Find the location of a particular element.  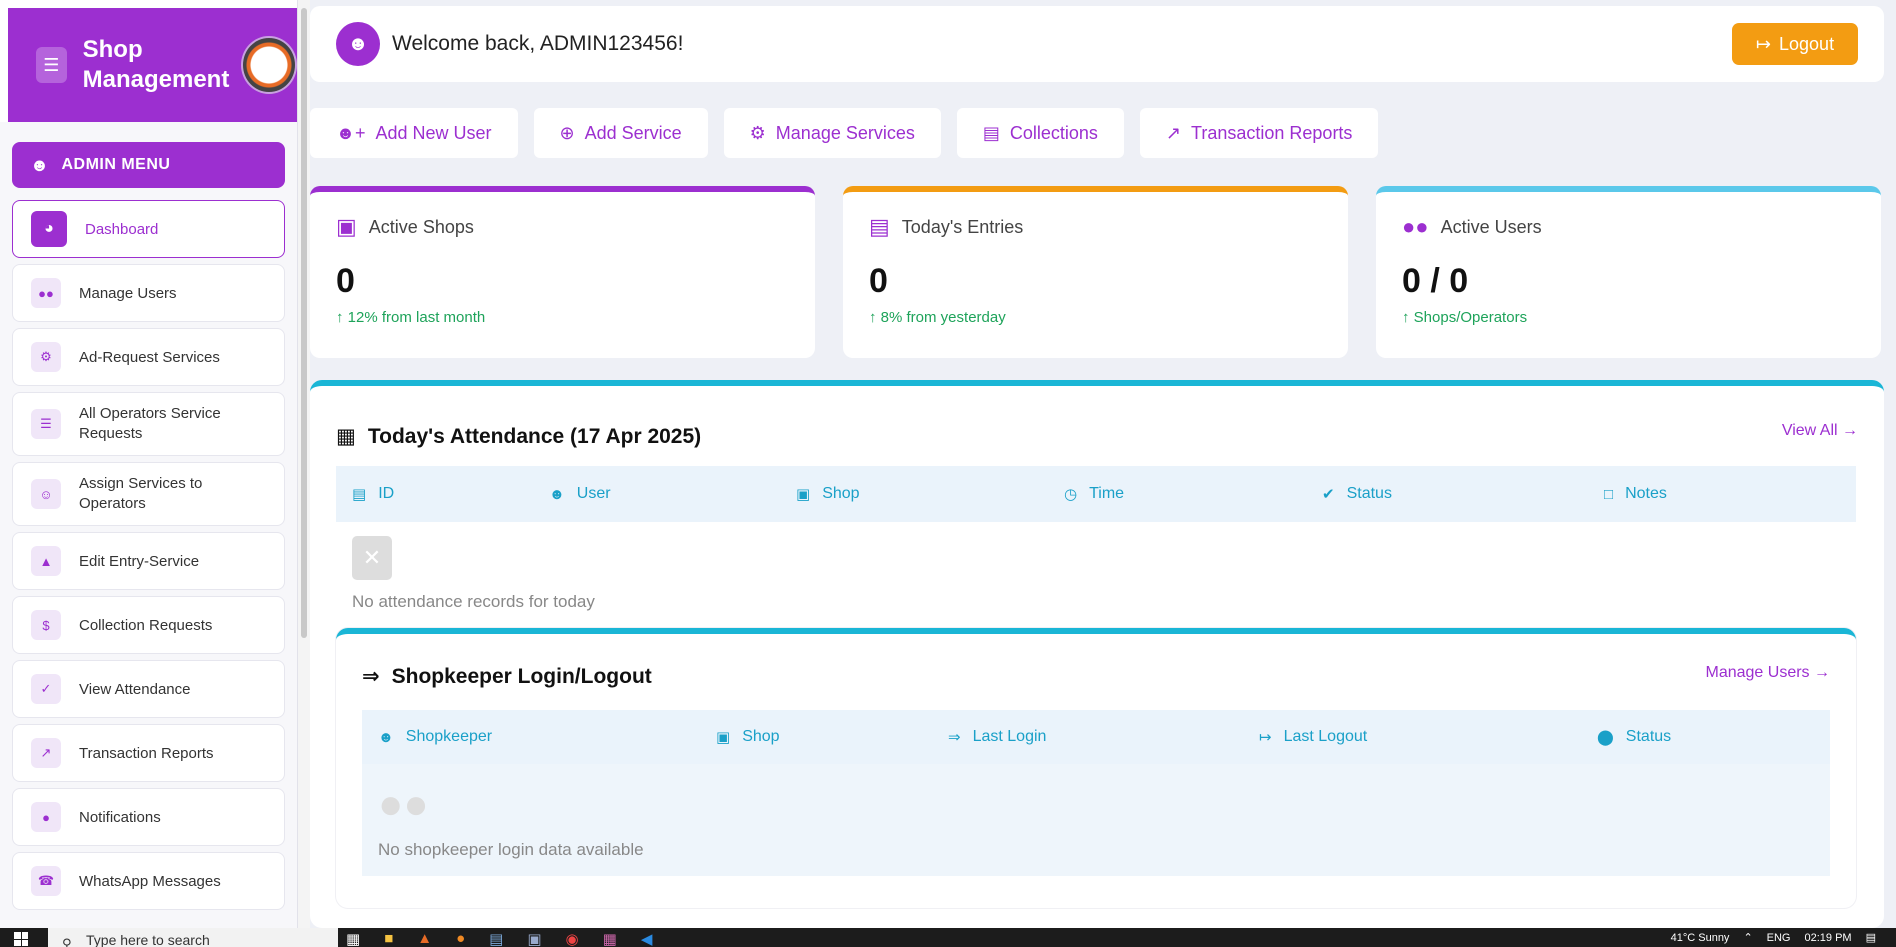

user-plus-icon: ☻+ is located at coordinates (351, 132).